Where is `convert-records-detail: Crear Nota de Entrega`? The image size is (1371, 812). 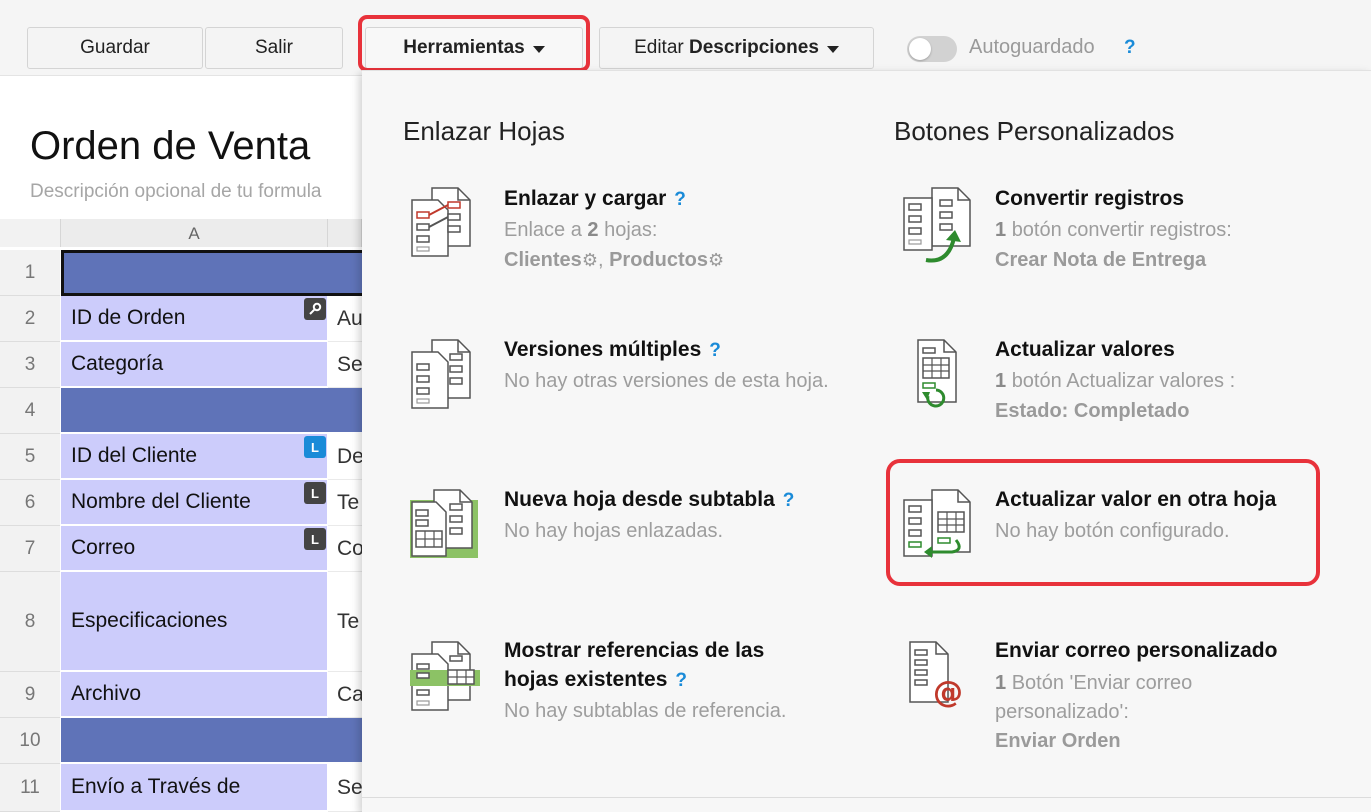
convert-records-detail: Crear Nota de Entrega is located at coordinates (1100, 260).